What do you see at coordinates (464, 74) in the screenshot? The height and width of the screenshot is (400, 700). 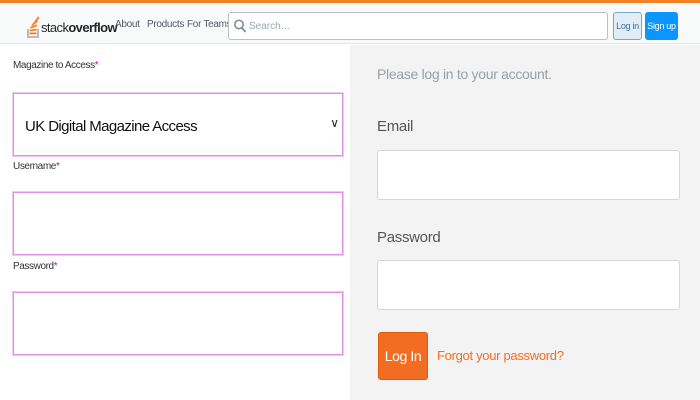 I see `login-prompt: Please log in to your account.` at bounding box center [464, 74].